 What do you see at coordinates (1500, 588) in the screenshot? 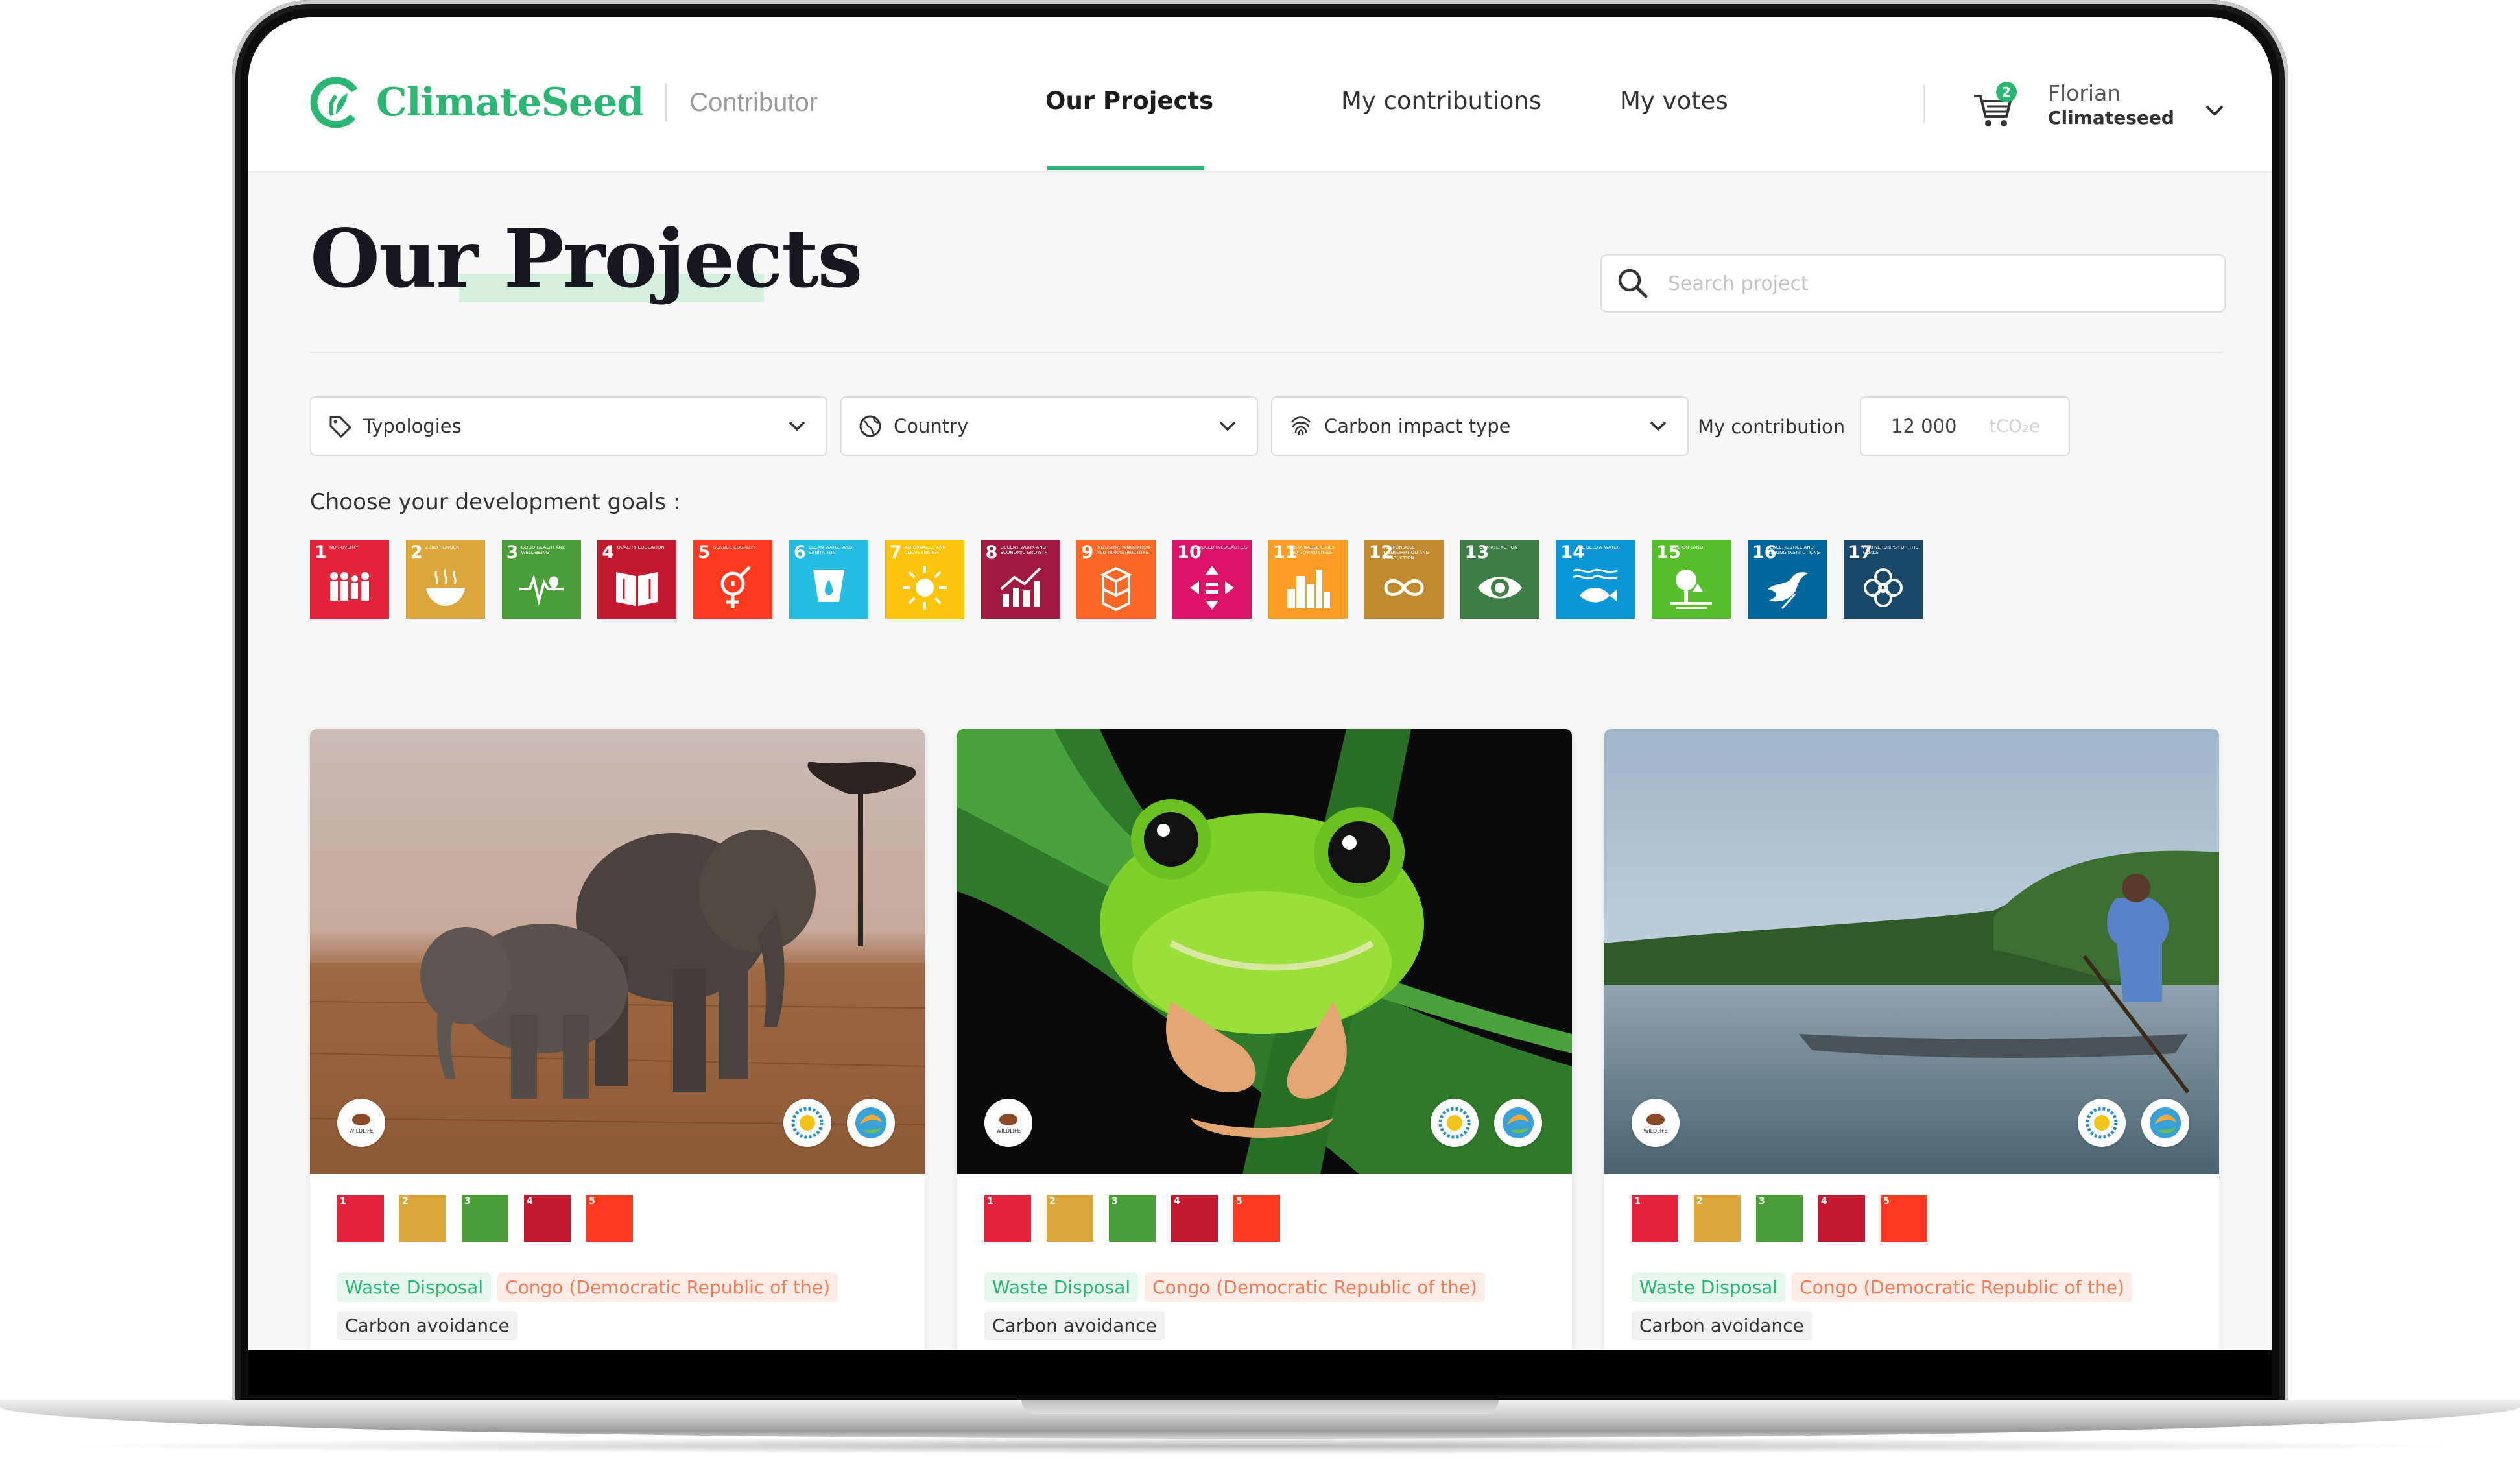
I see `eye-globe-icon` at bounding box center [1500, 588].